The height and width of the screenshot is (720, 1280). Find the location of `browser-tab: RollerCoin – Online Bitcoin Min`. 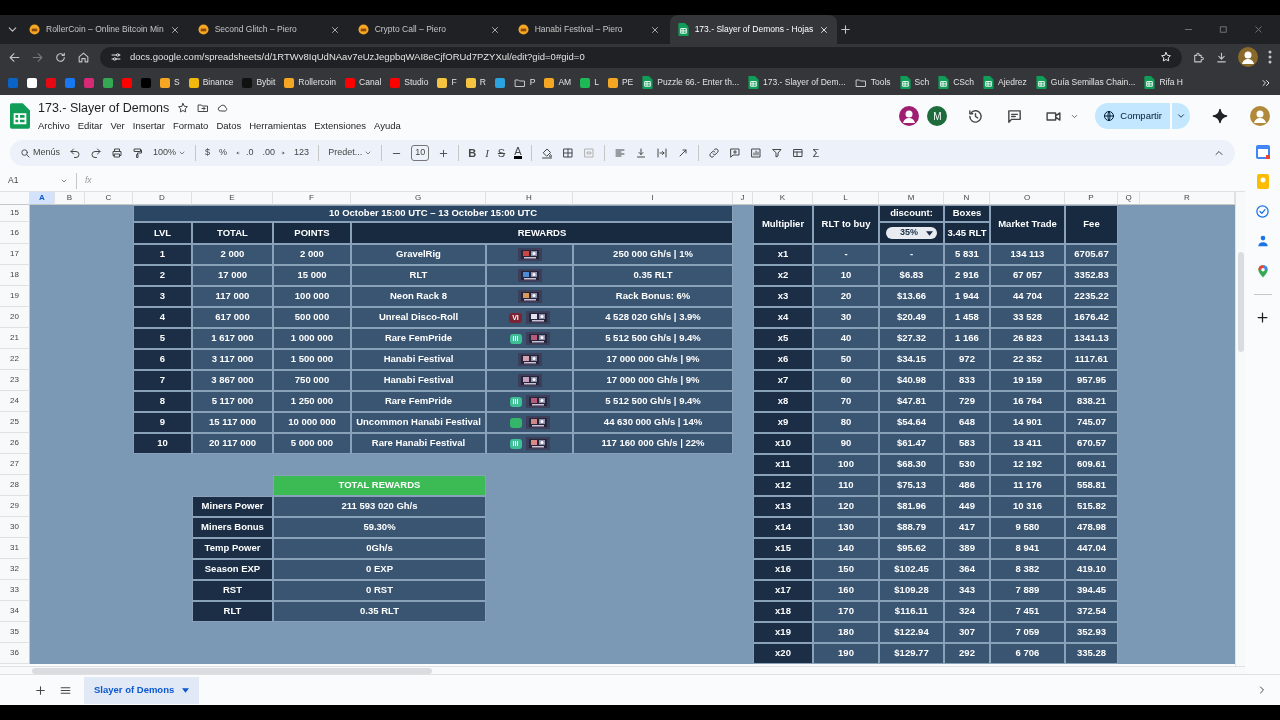

browser-tab: RollerCoin – Online Bitcoin Min is located at coordinates (104, 29).